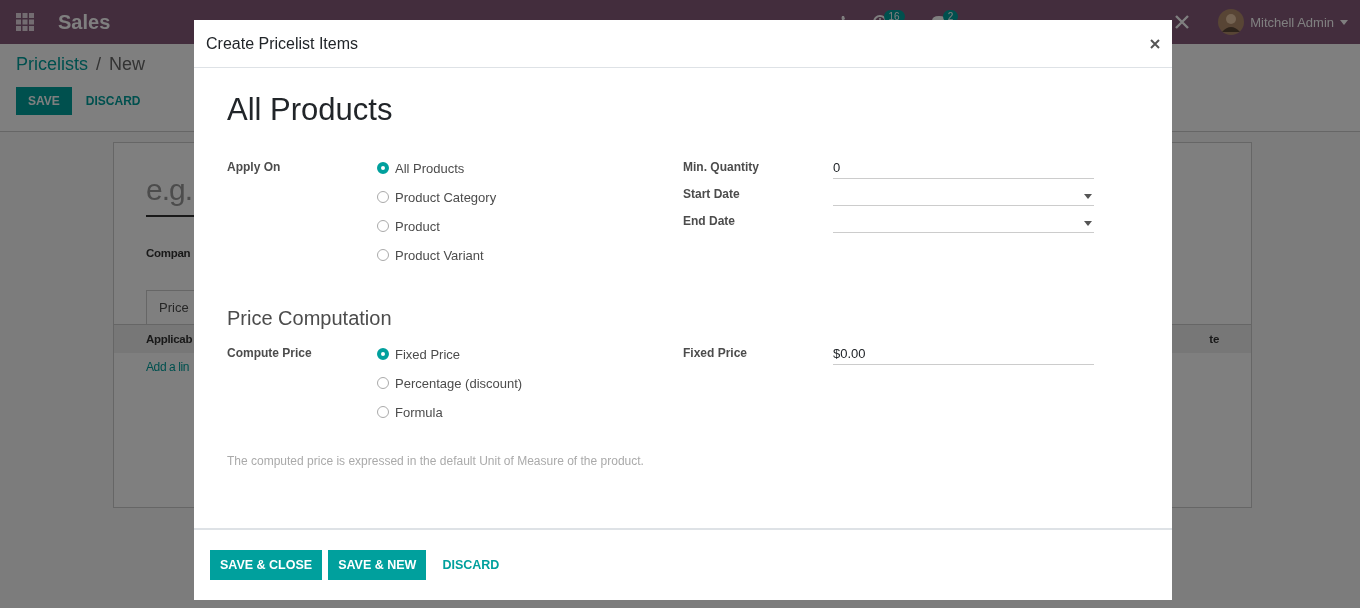  Describe the element at coordinates (428, 354) in the screenshot. I see `radio-label: Fixed Price` at that location.